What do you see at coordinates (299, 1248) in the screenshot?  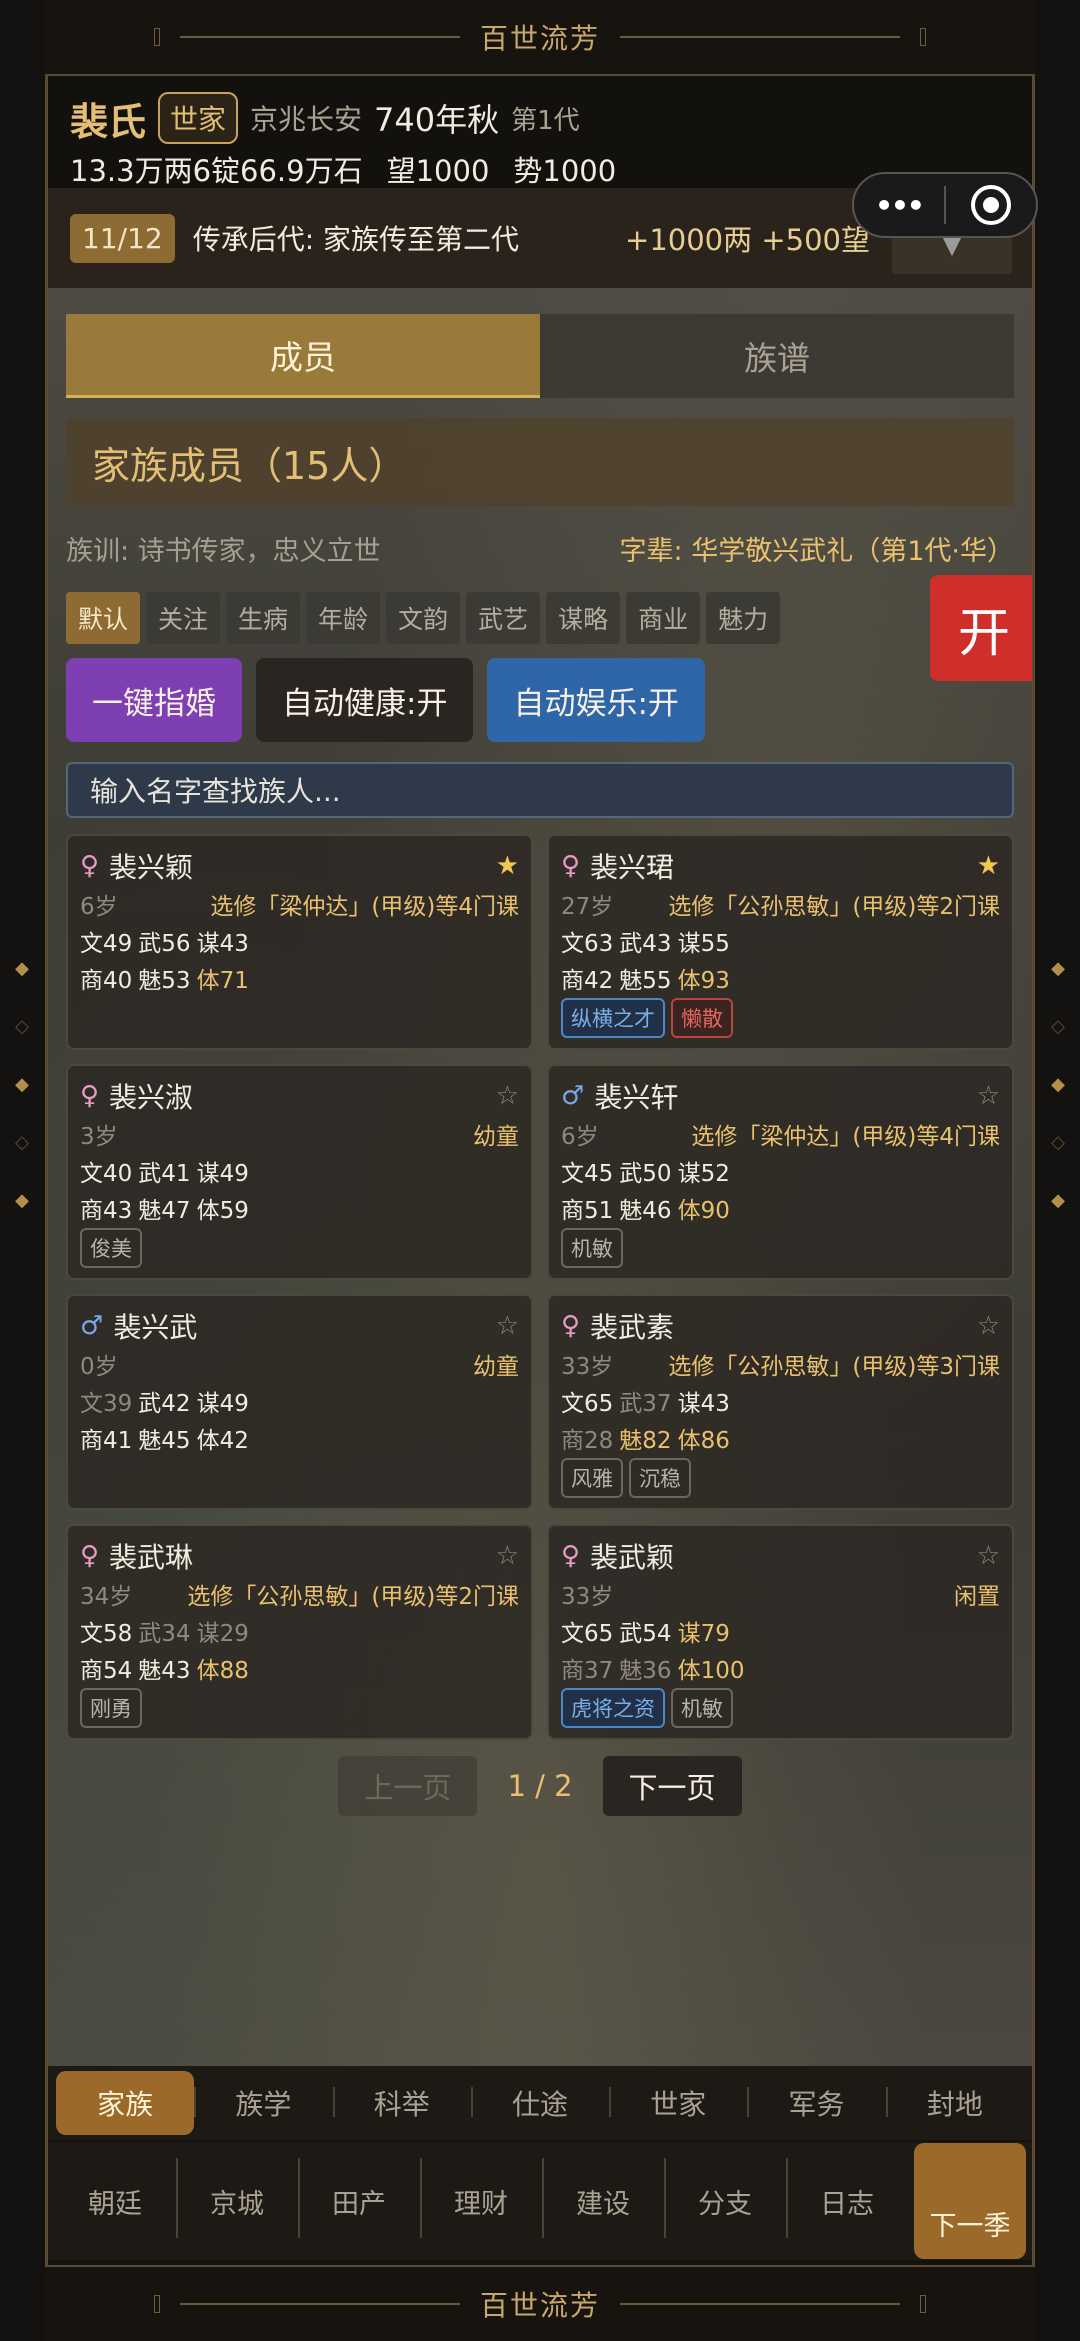 I see `trait-tags: 俊美` at bounding box center [299, 1248].